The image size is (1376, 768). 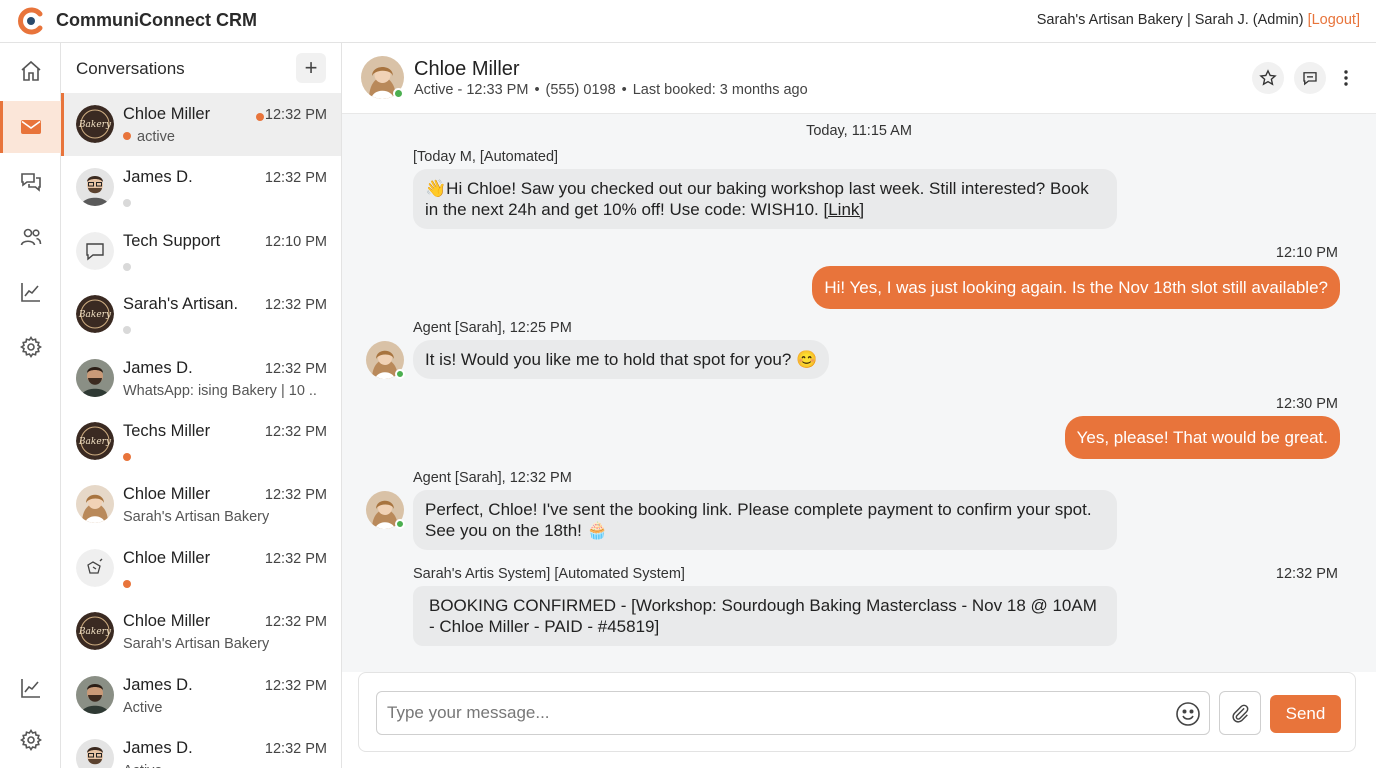 I want to click on message-input, so click(x=772, y=713).